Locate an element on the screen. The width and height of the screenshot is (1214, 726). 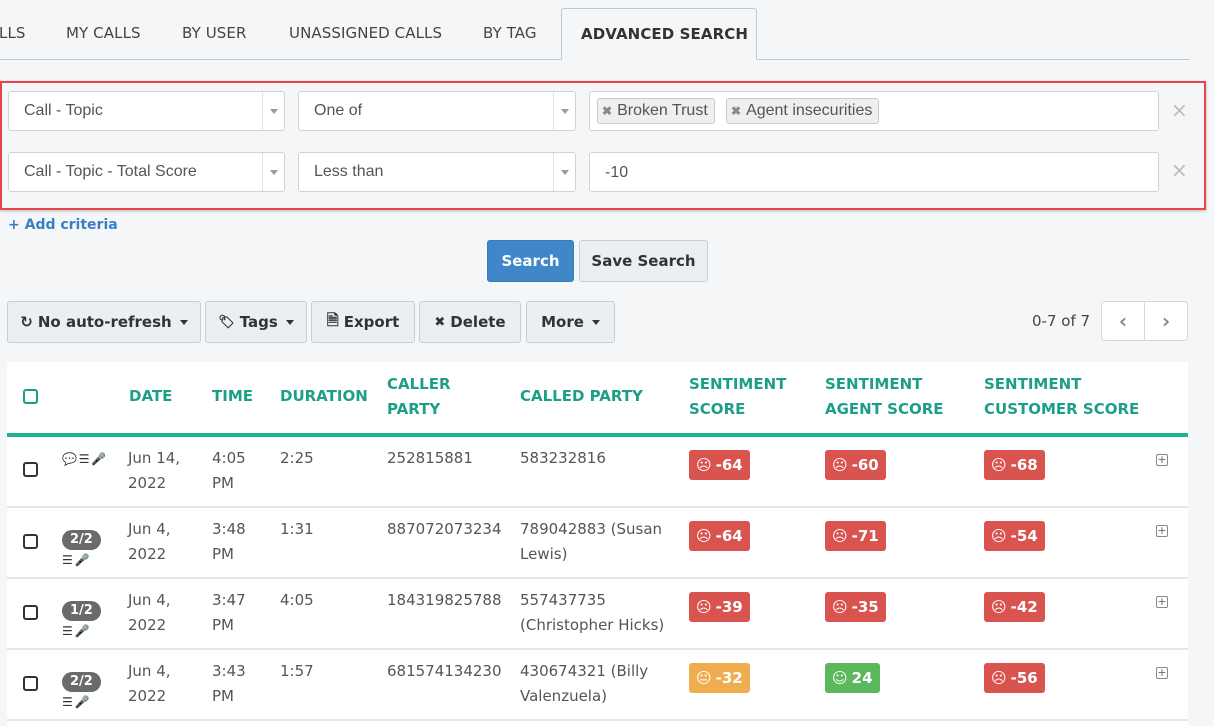
tags-dropdown: 🏷 Tags is located at coordinates (256, 322).